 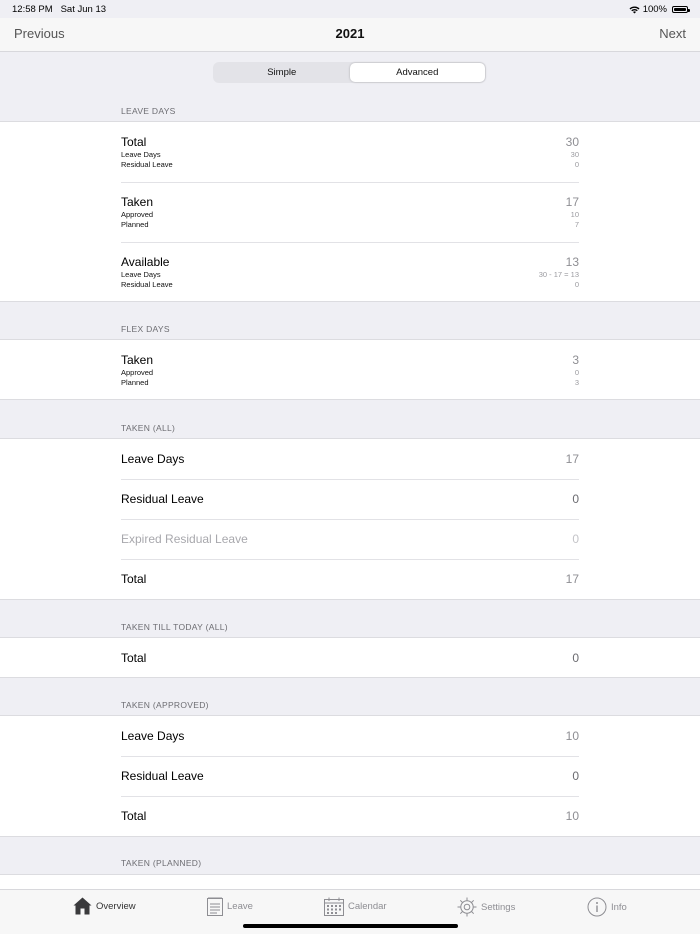 I want to click on view-mode-segmented-control: Simple Advanced, so click(x=349, y=72).